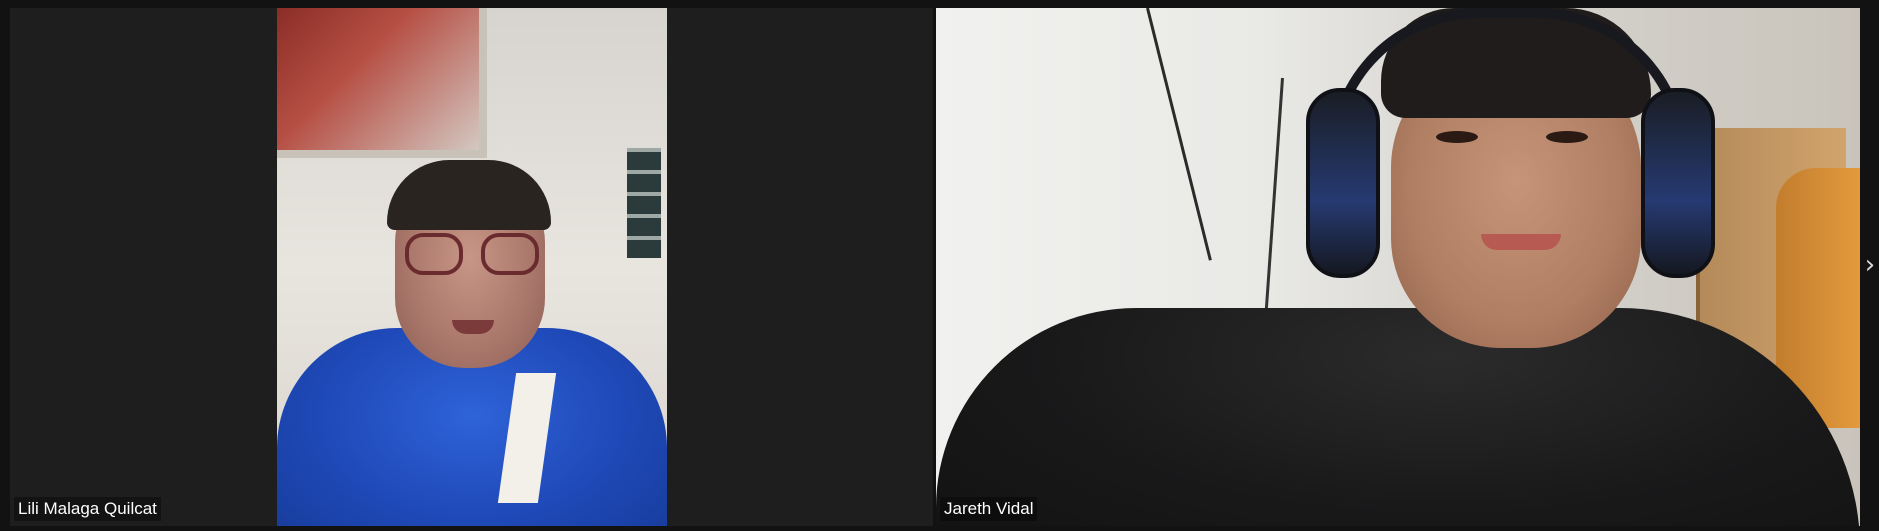  Describe the element at coordinates (469, 195) in the screenshot. I see `participant-hair` at that location.